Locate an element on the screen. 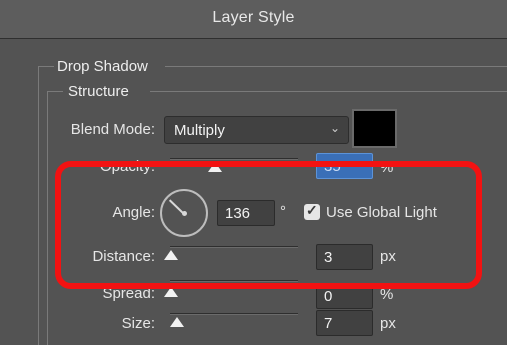 Image resolution: width=507 pixels, height=348 pixels. size-slider-track is located at coordinates (234, 314).